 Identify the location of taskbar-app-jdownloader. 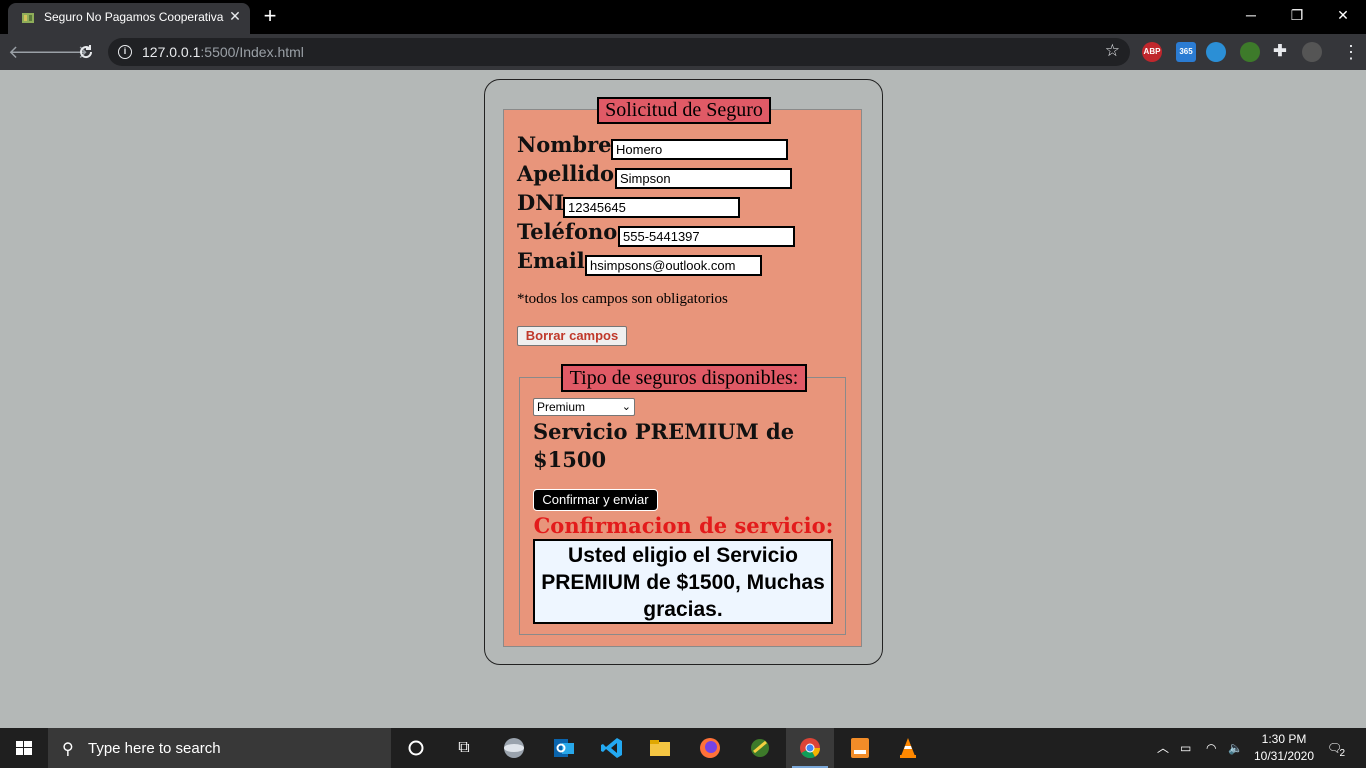
(760, 748).